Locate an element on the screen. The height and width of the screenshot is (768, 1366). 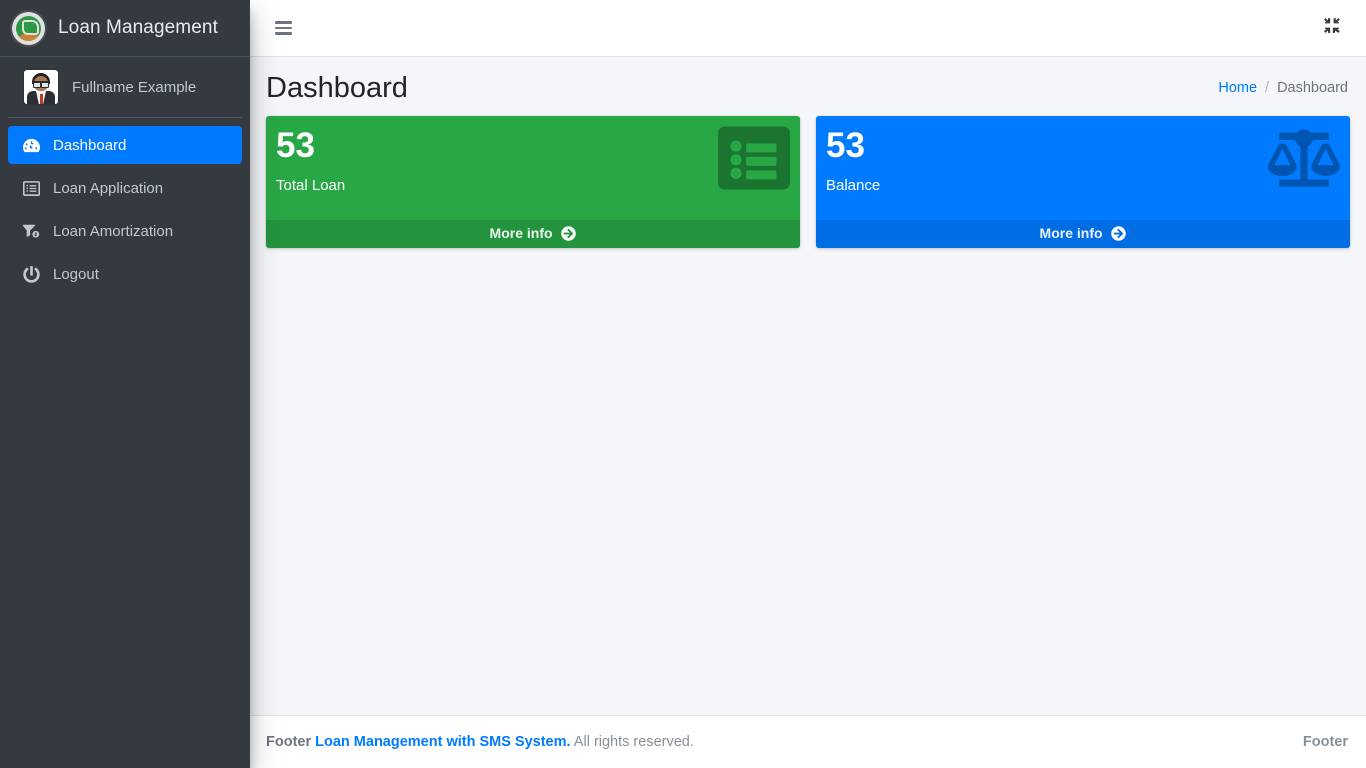
filter-dollar-icon is located at coordinates (31, 231).